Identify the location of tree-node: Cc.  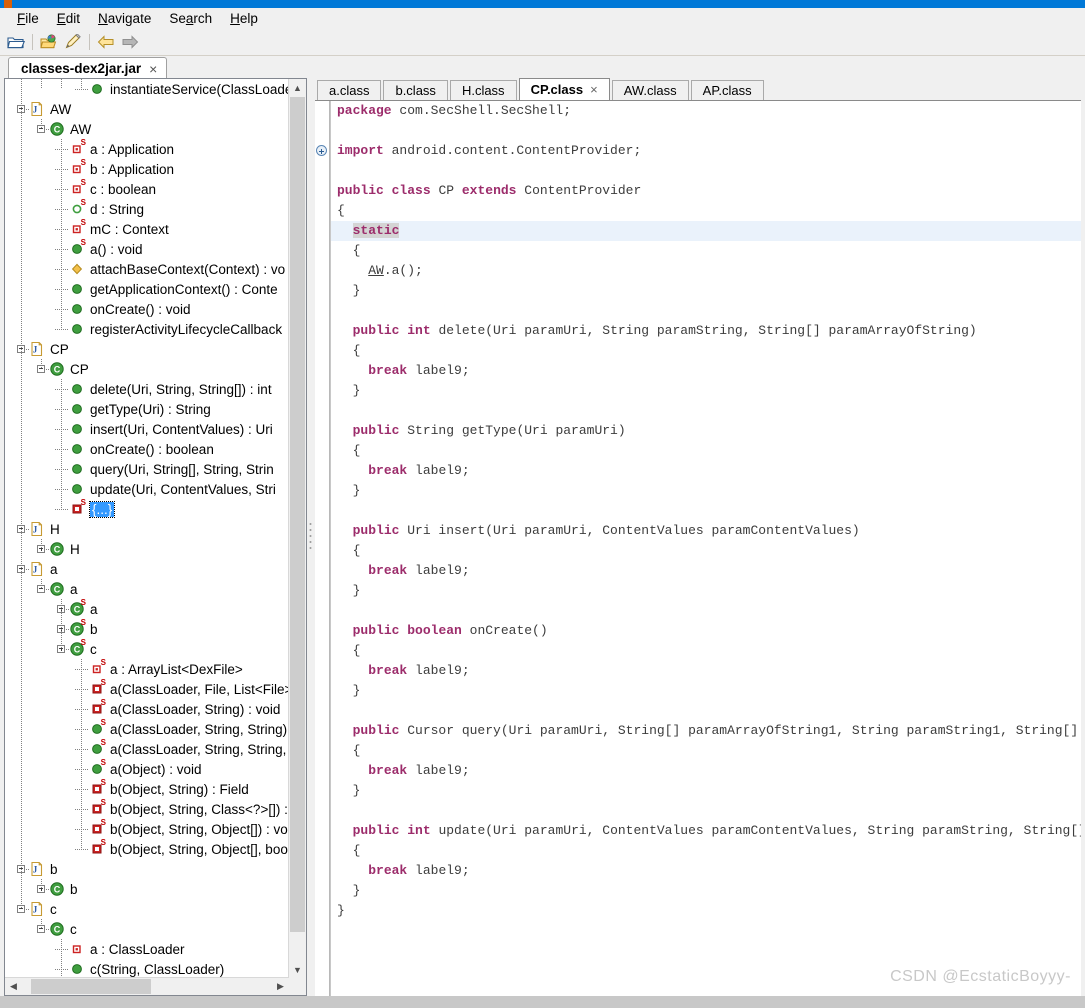
(147, 929).